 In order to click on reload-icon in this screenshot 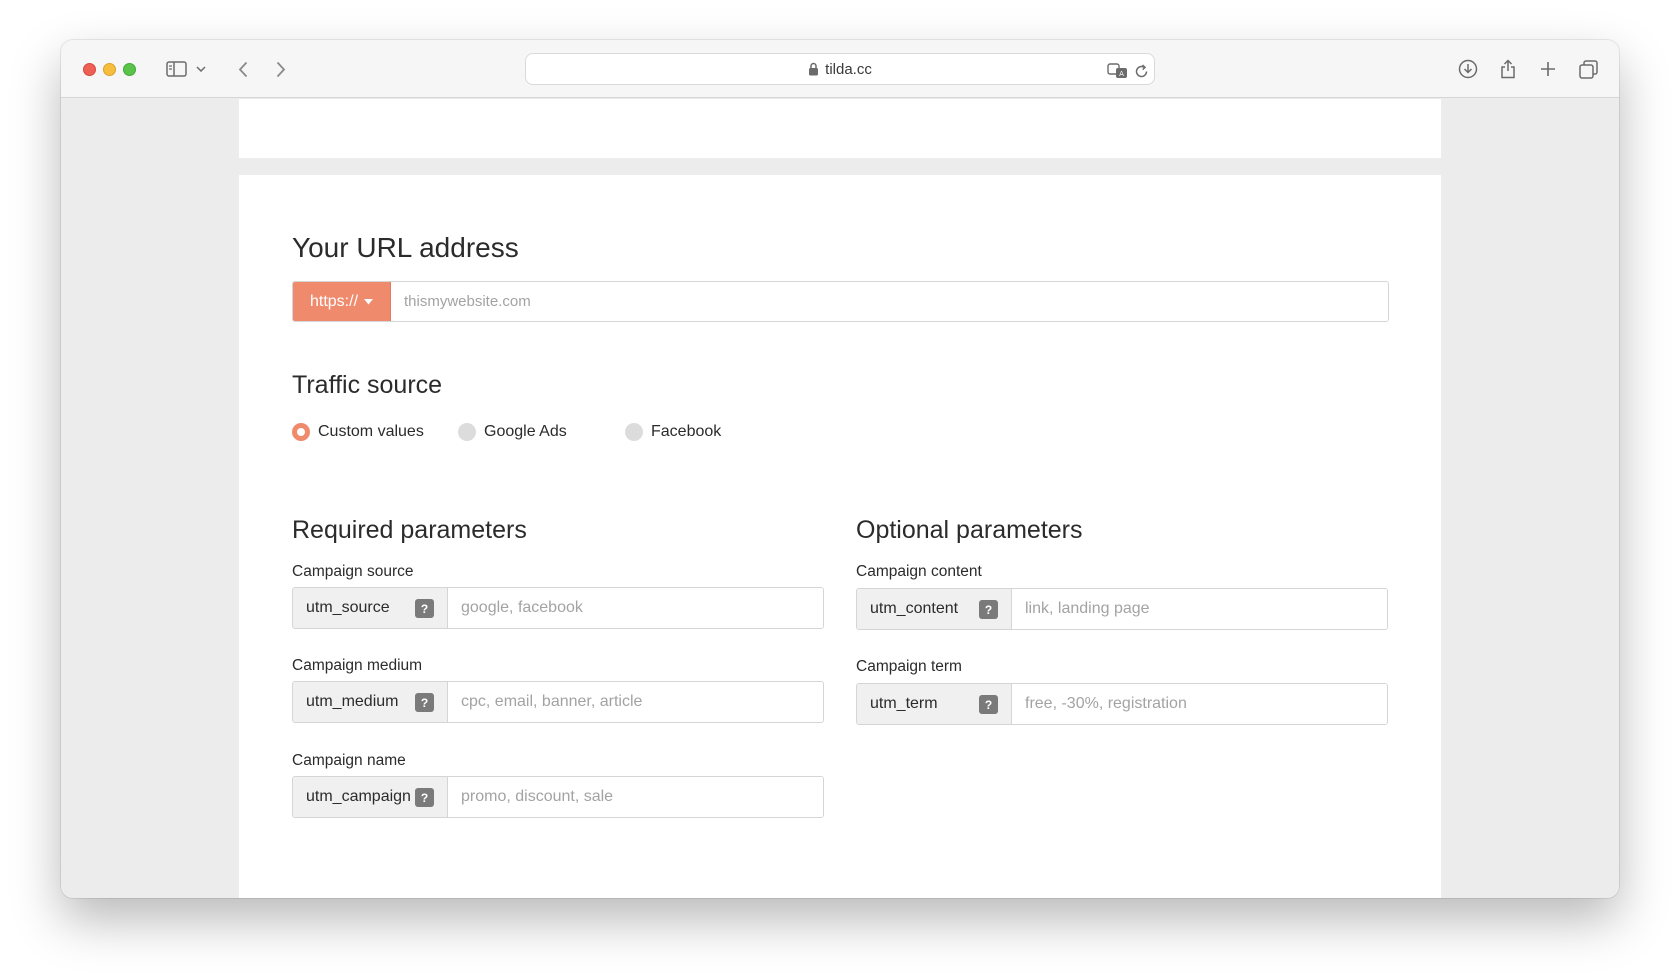, I will do `click(1141, 71)`.